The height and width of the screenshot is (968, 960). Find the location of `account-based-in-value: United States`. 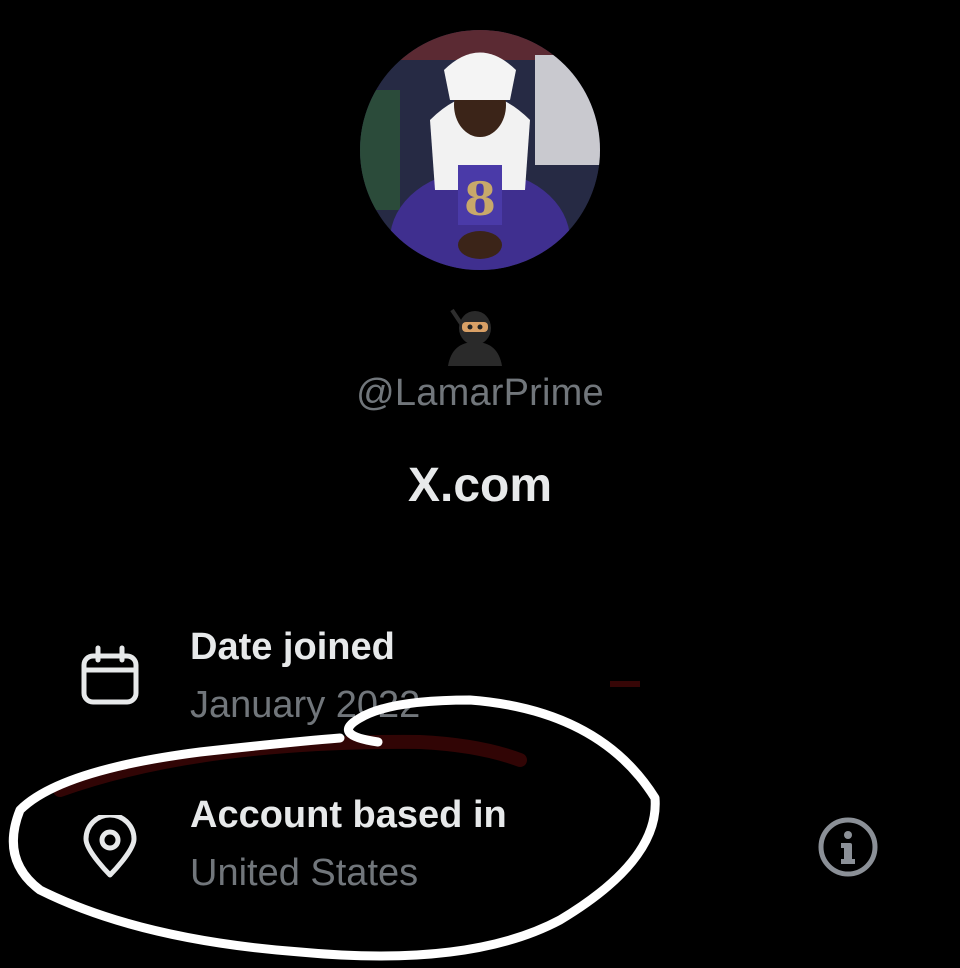

account-based-in-value: United States is located at coordinates (304, 873).